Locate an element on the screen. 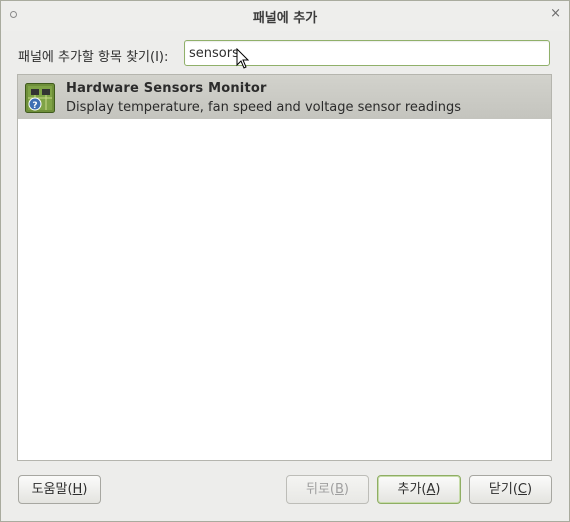  window-title: 패널에 추가 is located at coordinates (285, 18).